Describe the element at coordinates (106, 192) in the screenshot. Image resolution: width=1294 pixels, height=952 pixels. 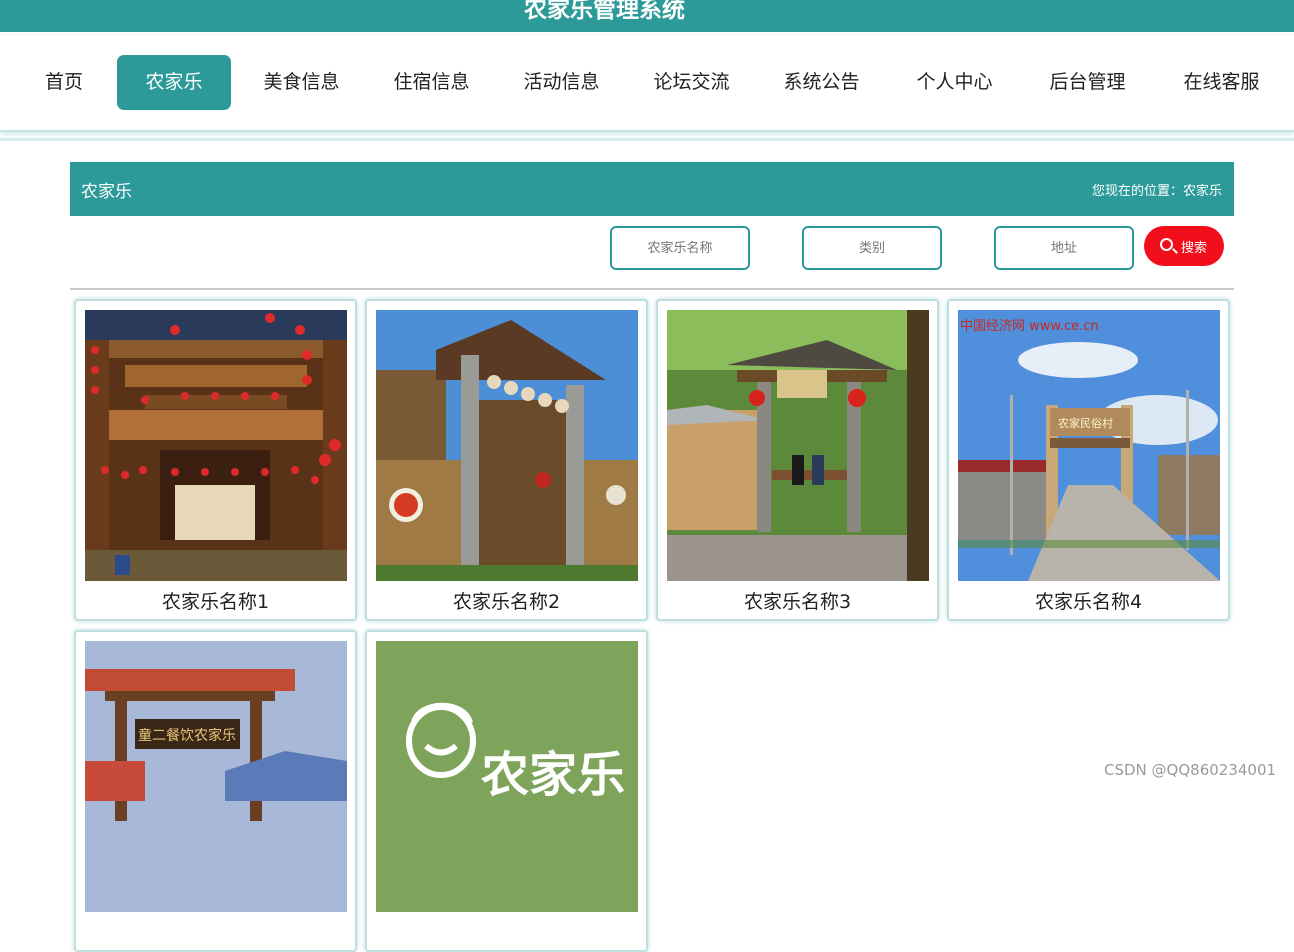
I see `page-title: 农家乐` at that location.